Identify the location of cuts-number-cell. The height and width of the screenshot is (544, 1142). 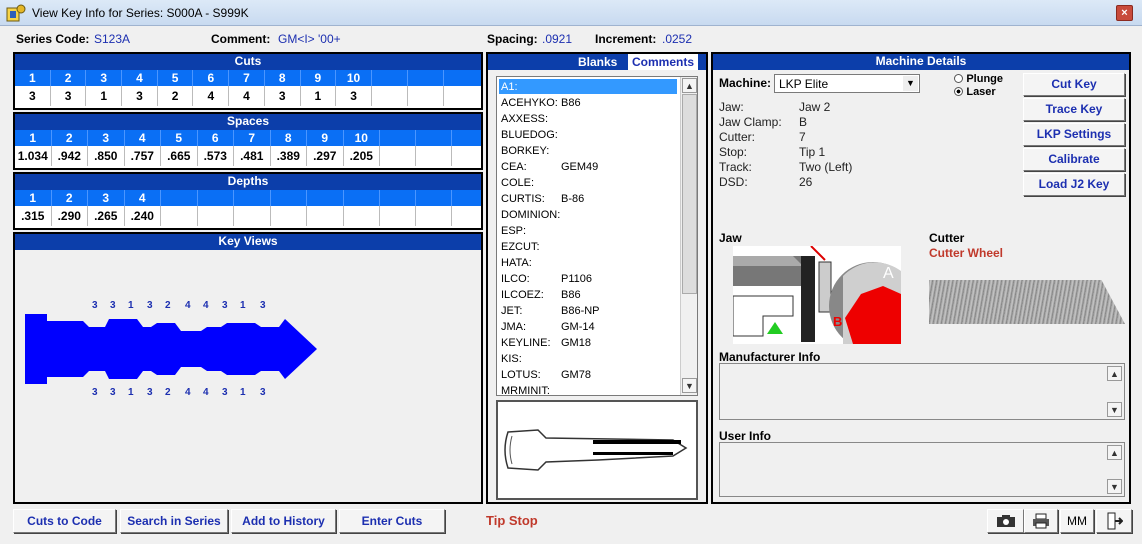
(426, 78).